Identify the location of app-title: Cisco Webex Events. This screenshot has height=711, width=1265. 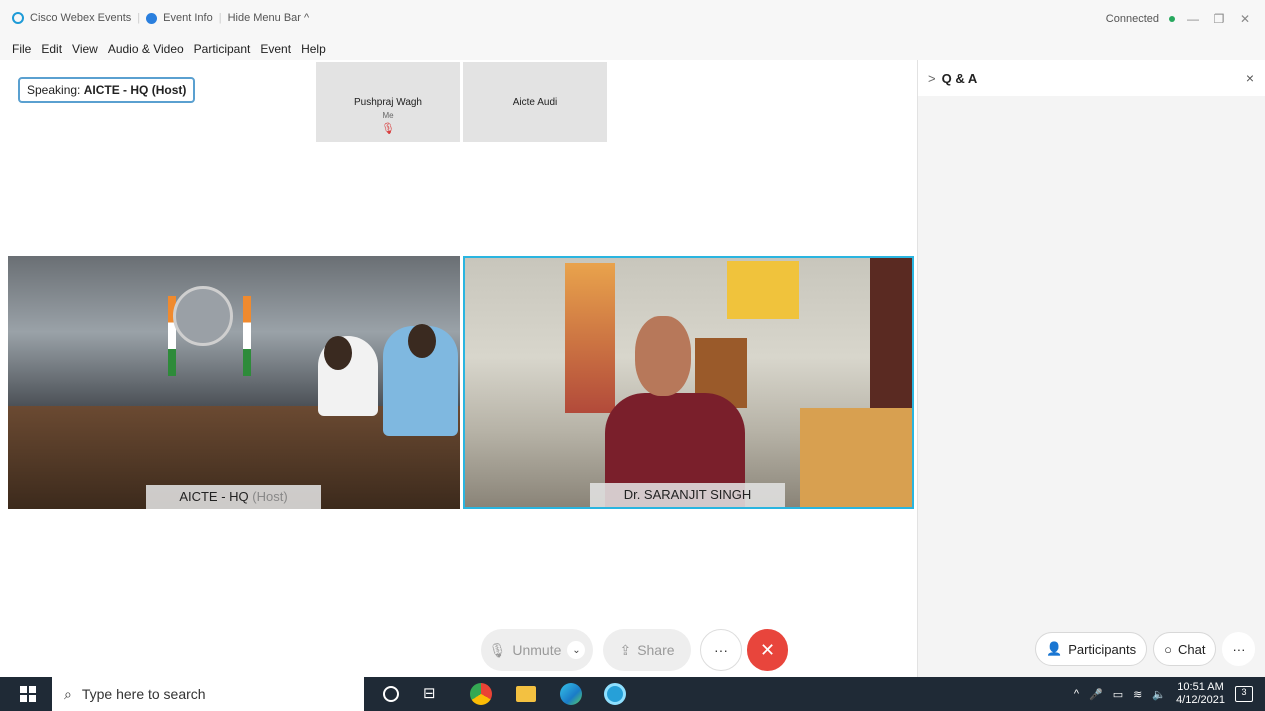
(81, 18).